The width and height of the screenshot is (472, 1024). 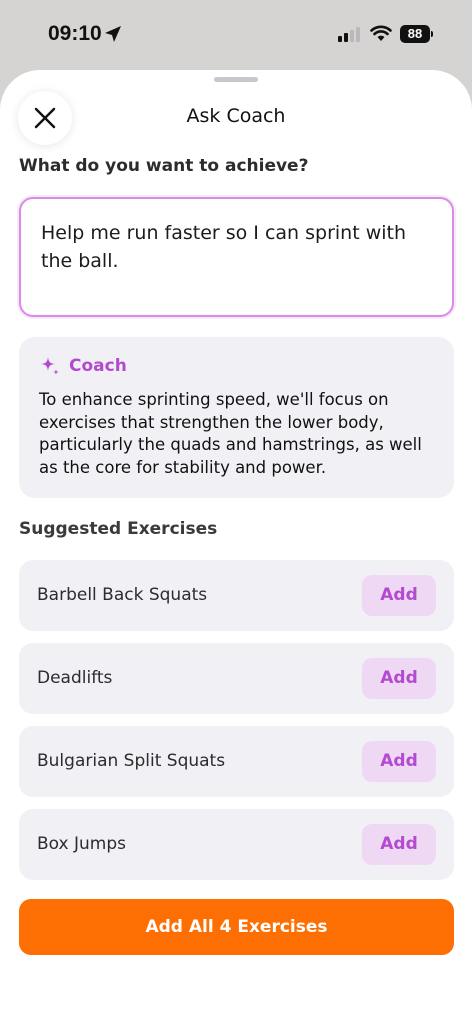 What do you see at coordinates (349, 34) in the screenshot?
I see `cellular-signal-icon` at bounding box center [349, 34].